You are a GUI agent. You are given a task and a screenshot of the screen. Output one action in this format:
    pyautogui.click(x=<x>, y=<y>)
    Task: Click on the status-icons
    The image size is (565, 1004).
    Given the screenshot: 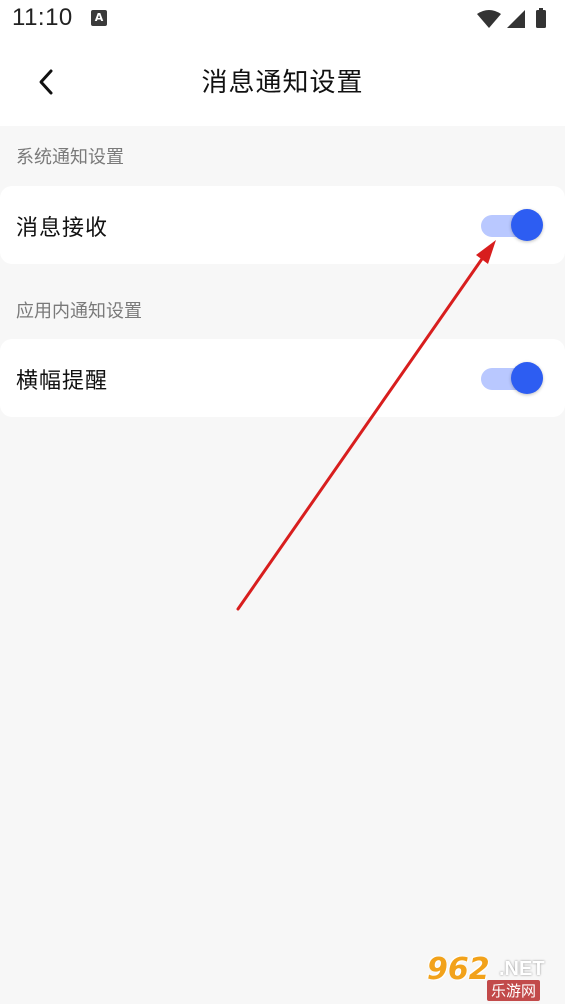 What is the action you would take?
    pyautogui.click(x=511, y=18)
    